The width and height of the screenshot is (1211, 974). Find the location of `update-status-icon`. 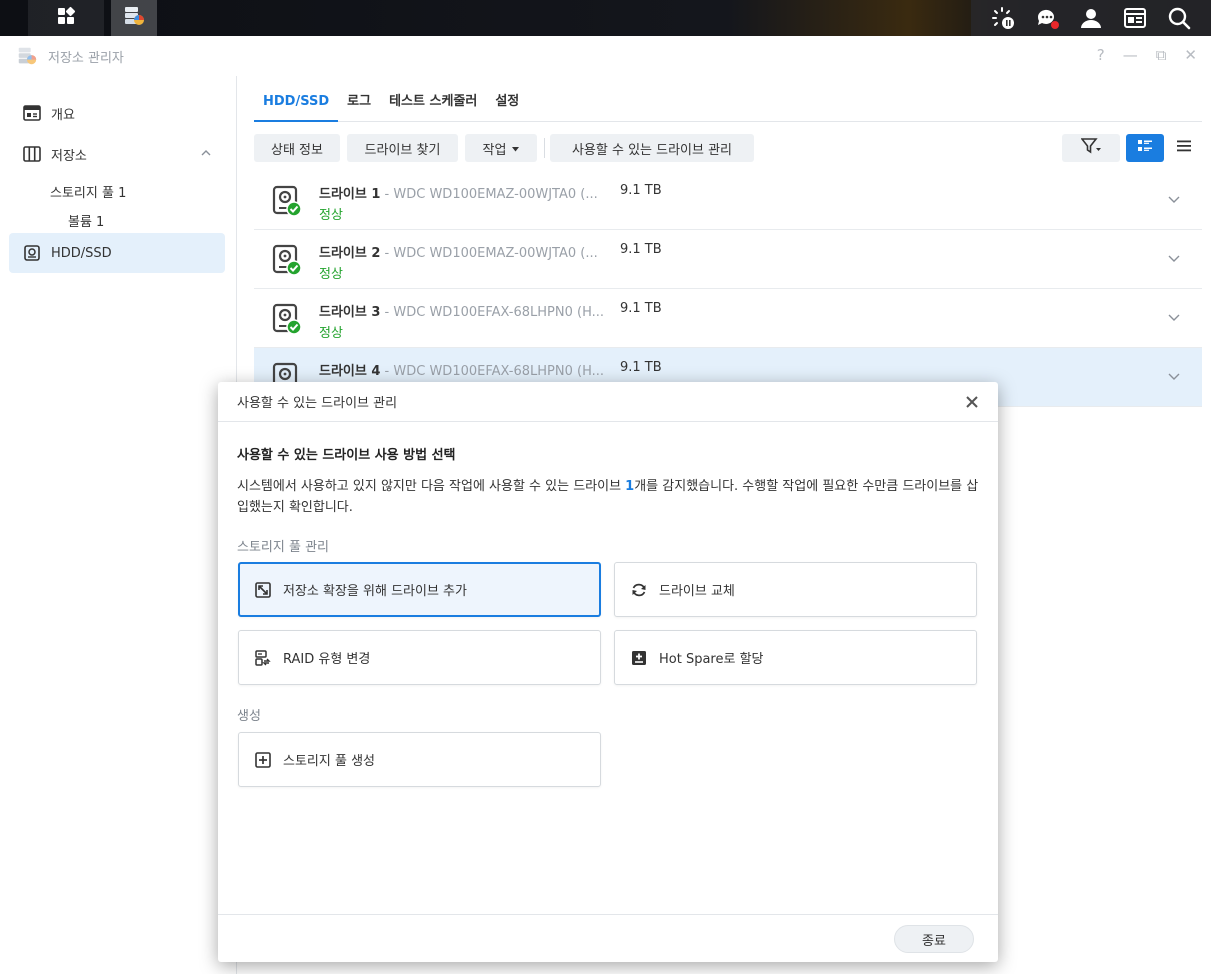

update-status-icon is located at coordinates (1003, 18).